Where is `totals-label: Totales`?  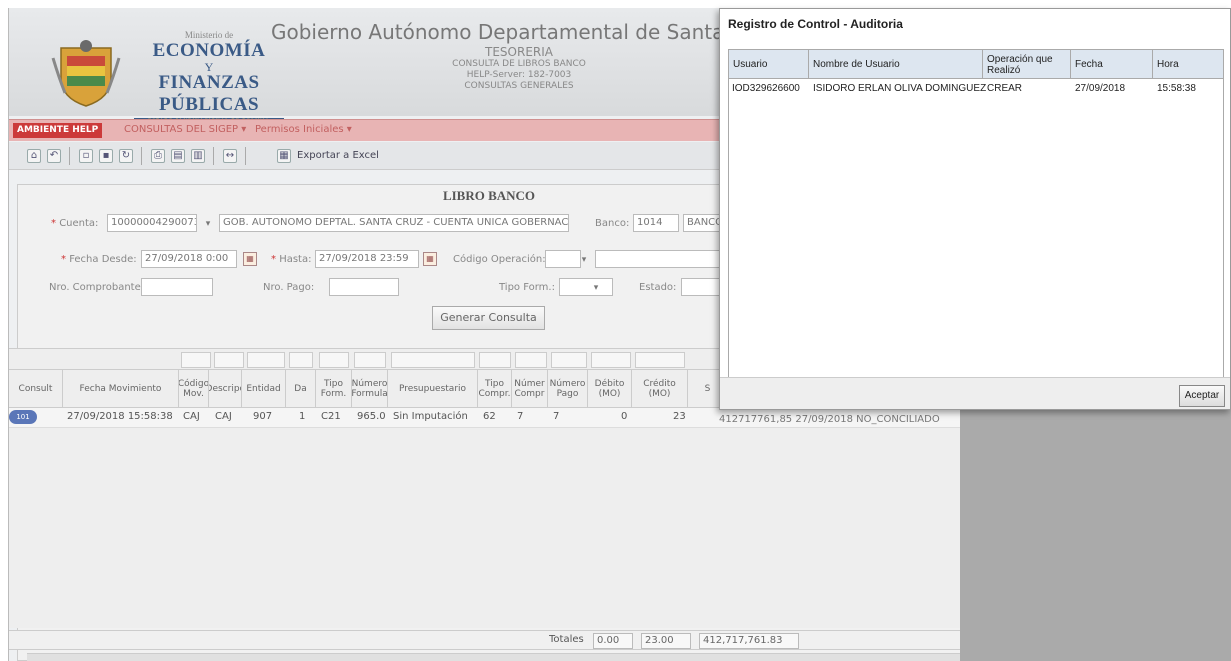 totals-label: Totales is located at coordinates (566, 639).